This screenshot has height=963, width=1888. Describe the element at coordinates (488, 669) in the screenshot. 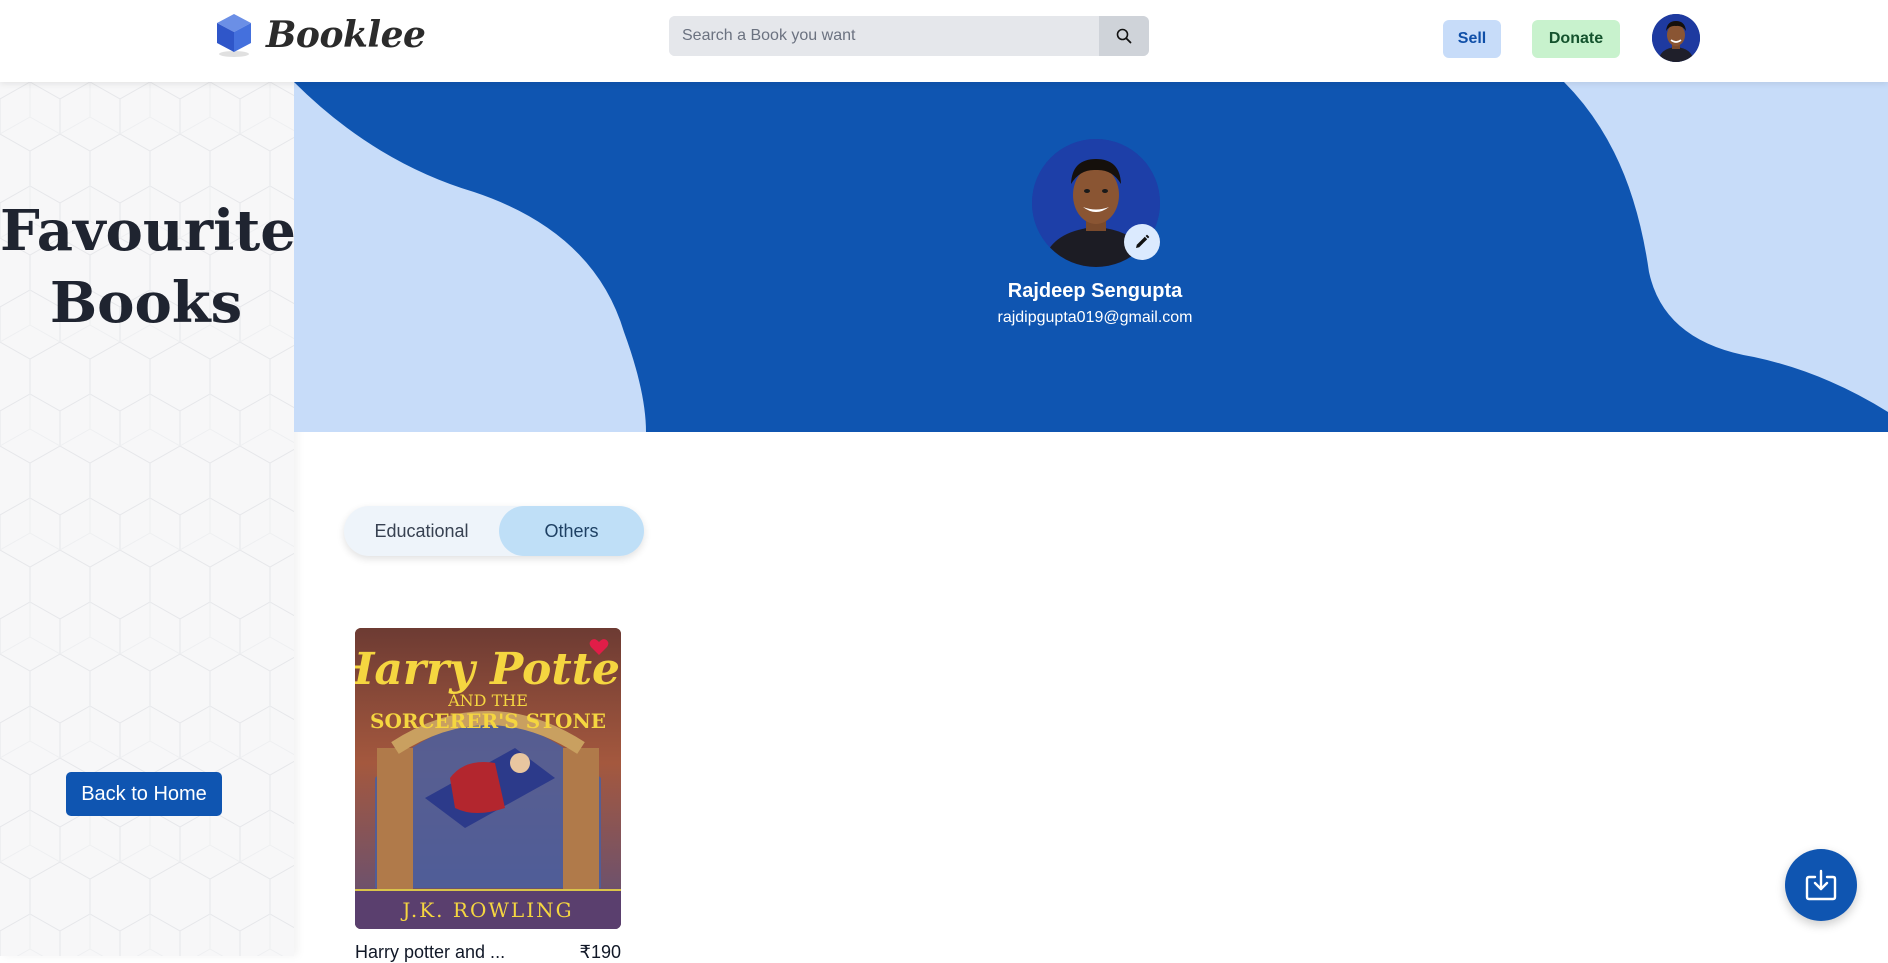

I see `cover-title-1: Harry Potter` at that location.